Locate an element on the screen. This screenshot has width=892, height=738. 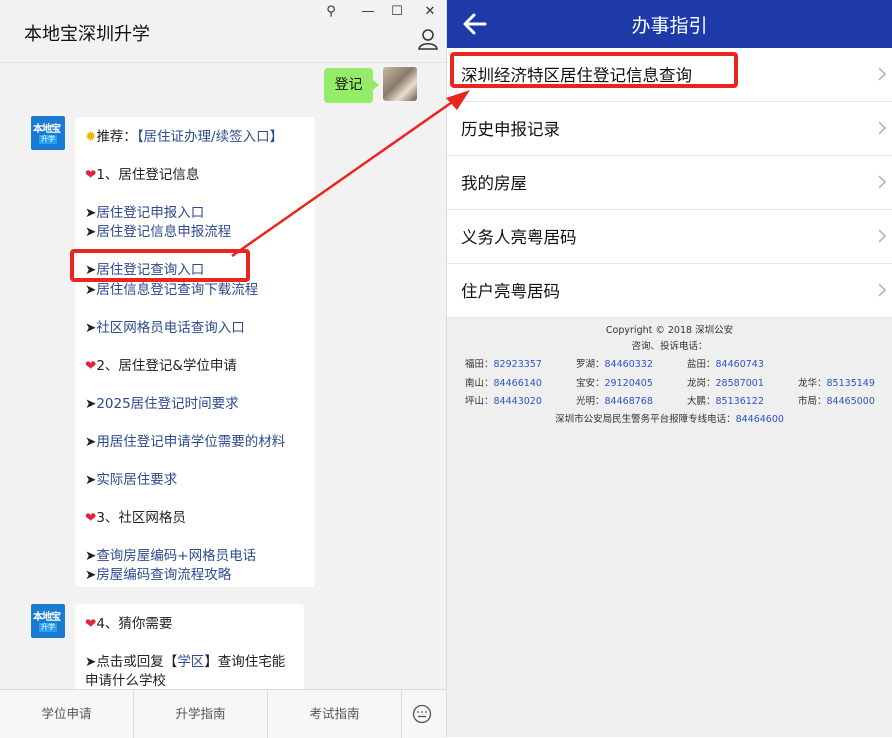
hotline-entry: 龙岗：28587001 is located at coordinates (725, 382).